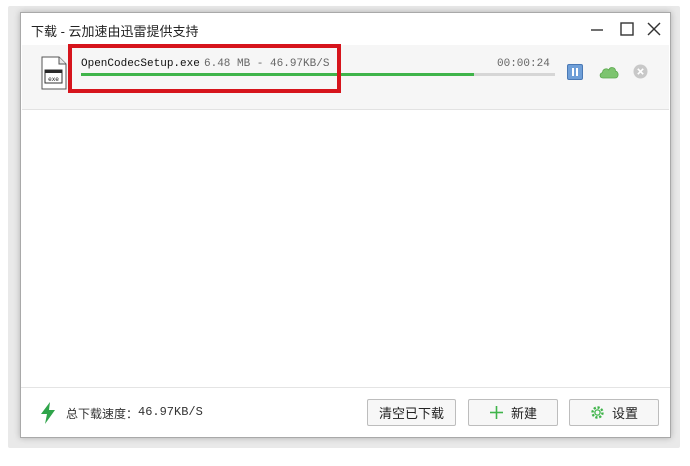 The height and width of the screenshot is (466, 690). What do you see at coordinates (640, 71) in the screenshot?
I see `delete-icon` at bounding box center [640, 71].